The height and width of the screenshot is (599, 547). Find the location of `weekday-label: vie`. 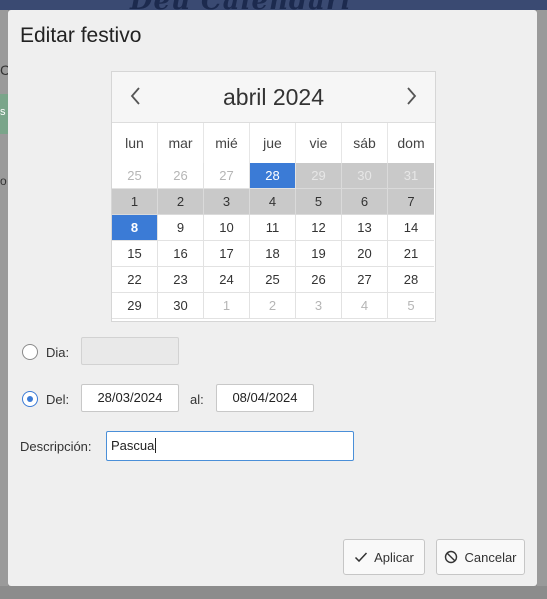

weekday-label: vie is located at coordinates (319, 143).